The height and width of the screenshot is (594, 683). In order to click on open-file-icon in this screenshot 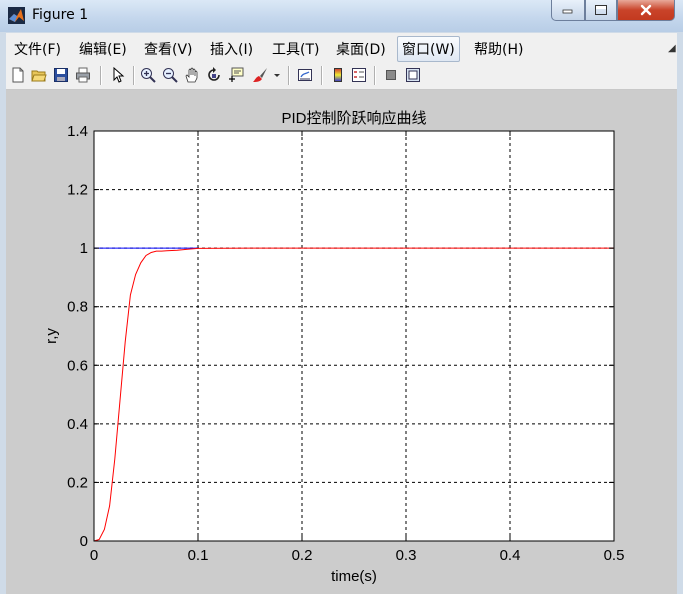, I will do `click(39, 76)`.